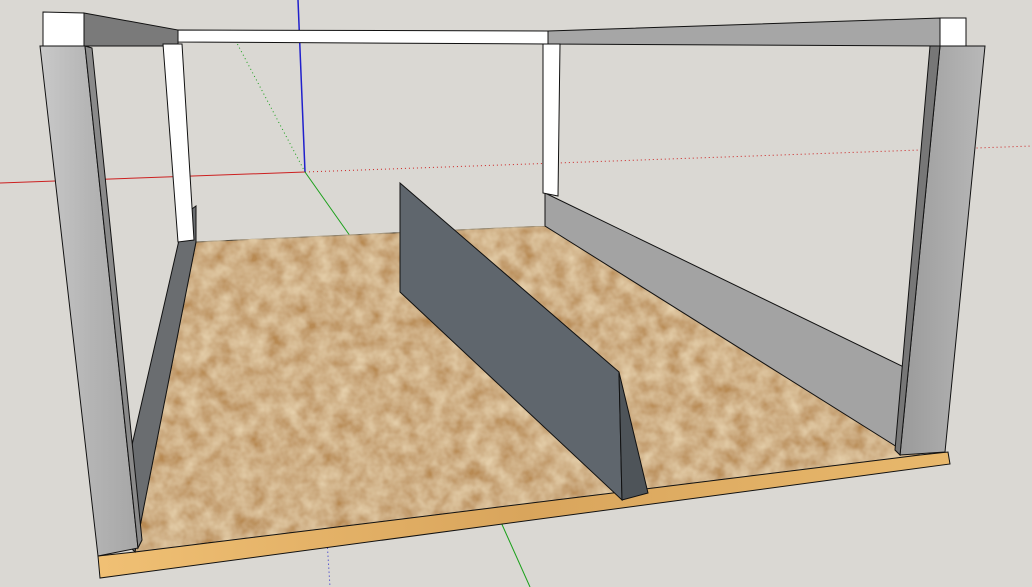 This screenshot has height=587, width=1032. I want to click on back-beam-top-left, so click(131, 29).